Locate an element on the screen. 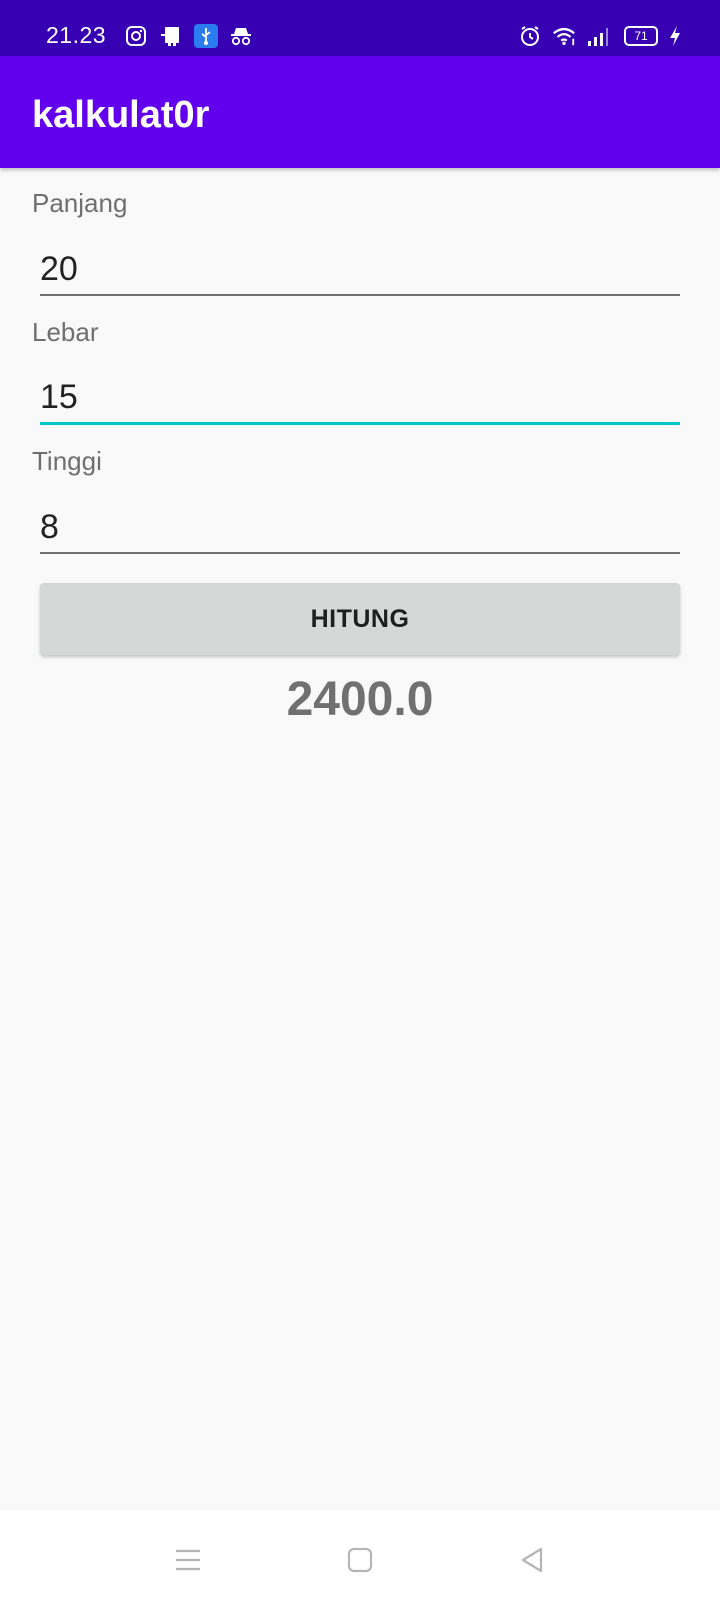 The height and width of the screenshot is (1600, 720). panjang-label: Panjang is located at coordinates (80, 203).